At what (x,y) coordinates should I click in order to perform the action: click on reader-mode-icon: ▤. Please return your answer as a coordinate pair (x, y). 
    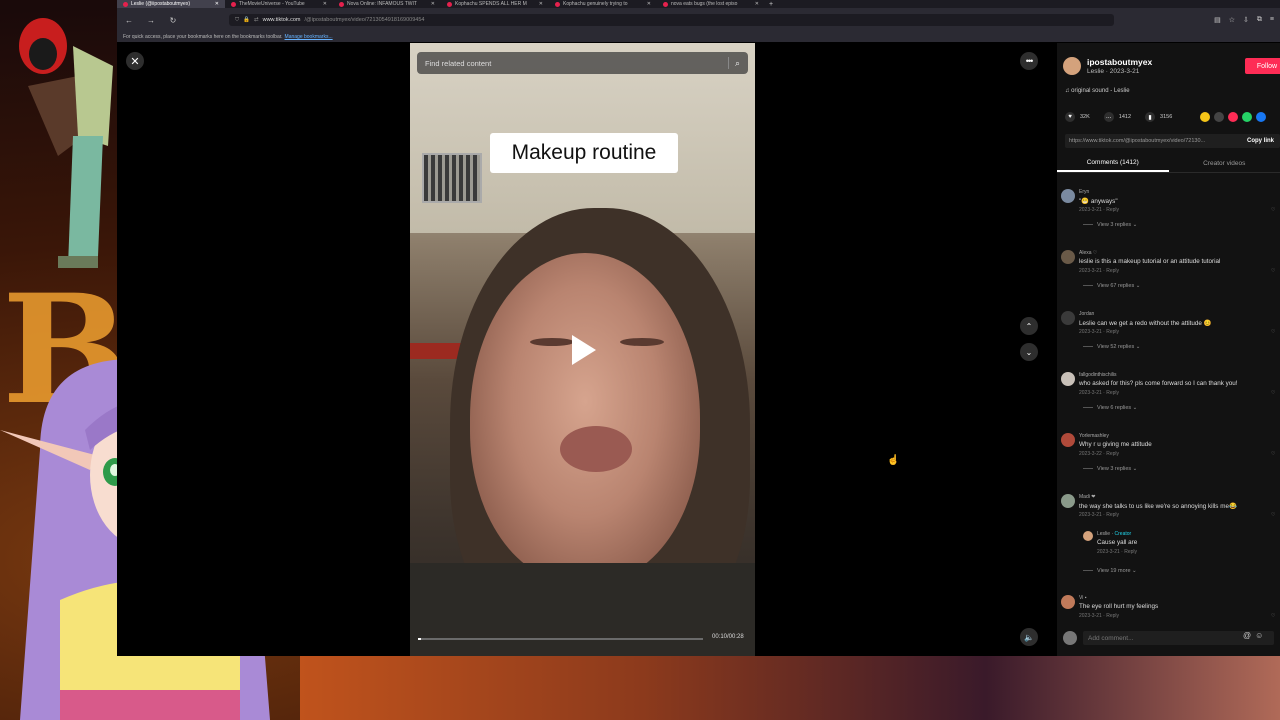
    Looking at the image, I should click on (1217, 20).